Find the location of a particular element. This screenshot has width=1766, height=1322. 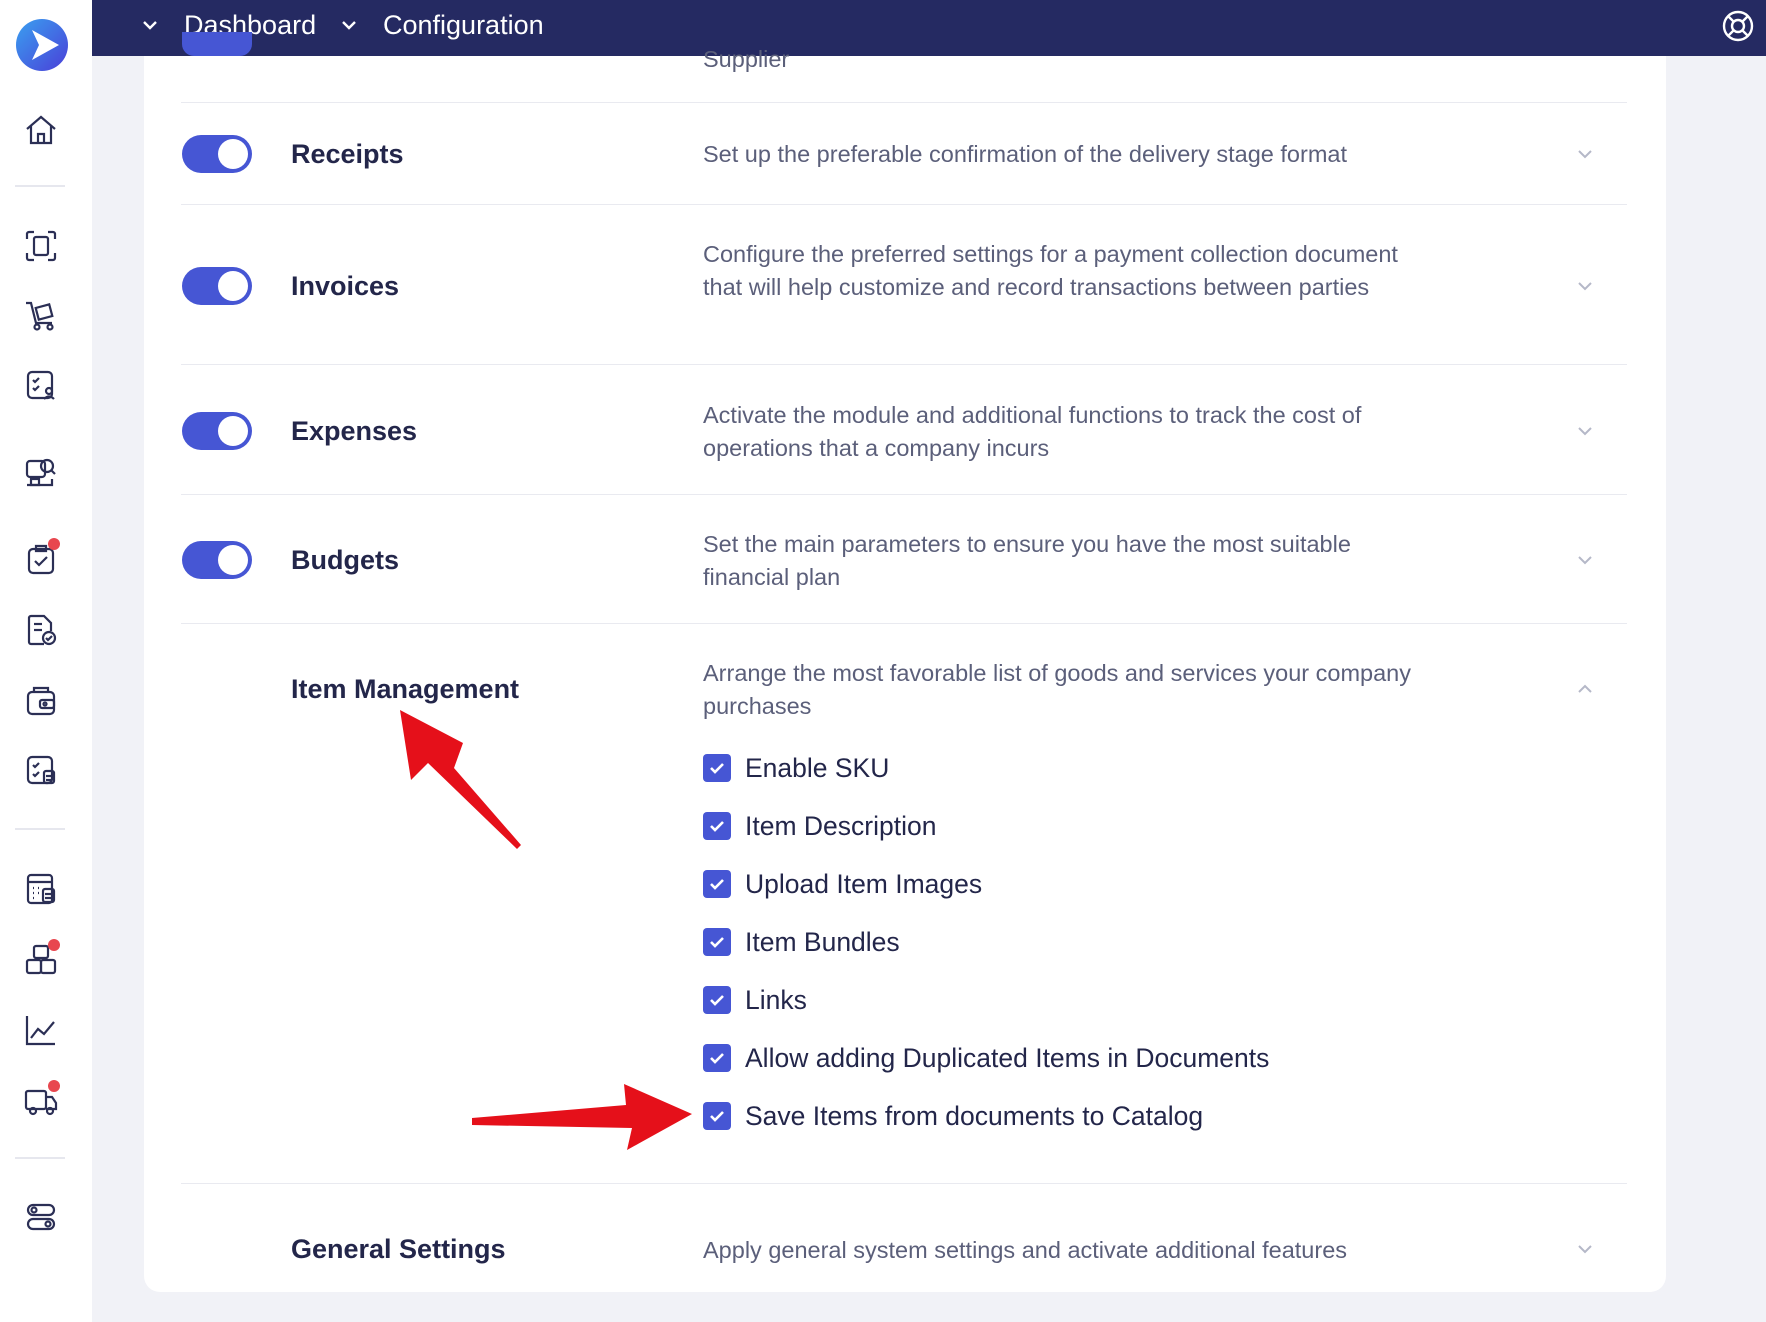

invoices-toggle is located at coordinates (217, 286).